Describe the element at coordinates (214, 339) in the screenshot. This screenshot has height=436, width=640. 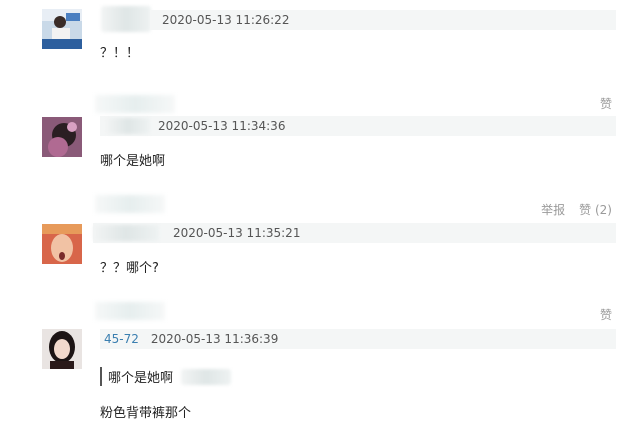
I see `comment-time: 2020-05-13 11:36:39` at that location.